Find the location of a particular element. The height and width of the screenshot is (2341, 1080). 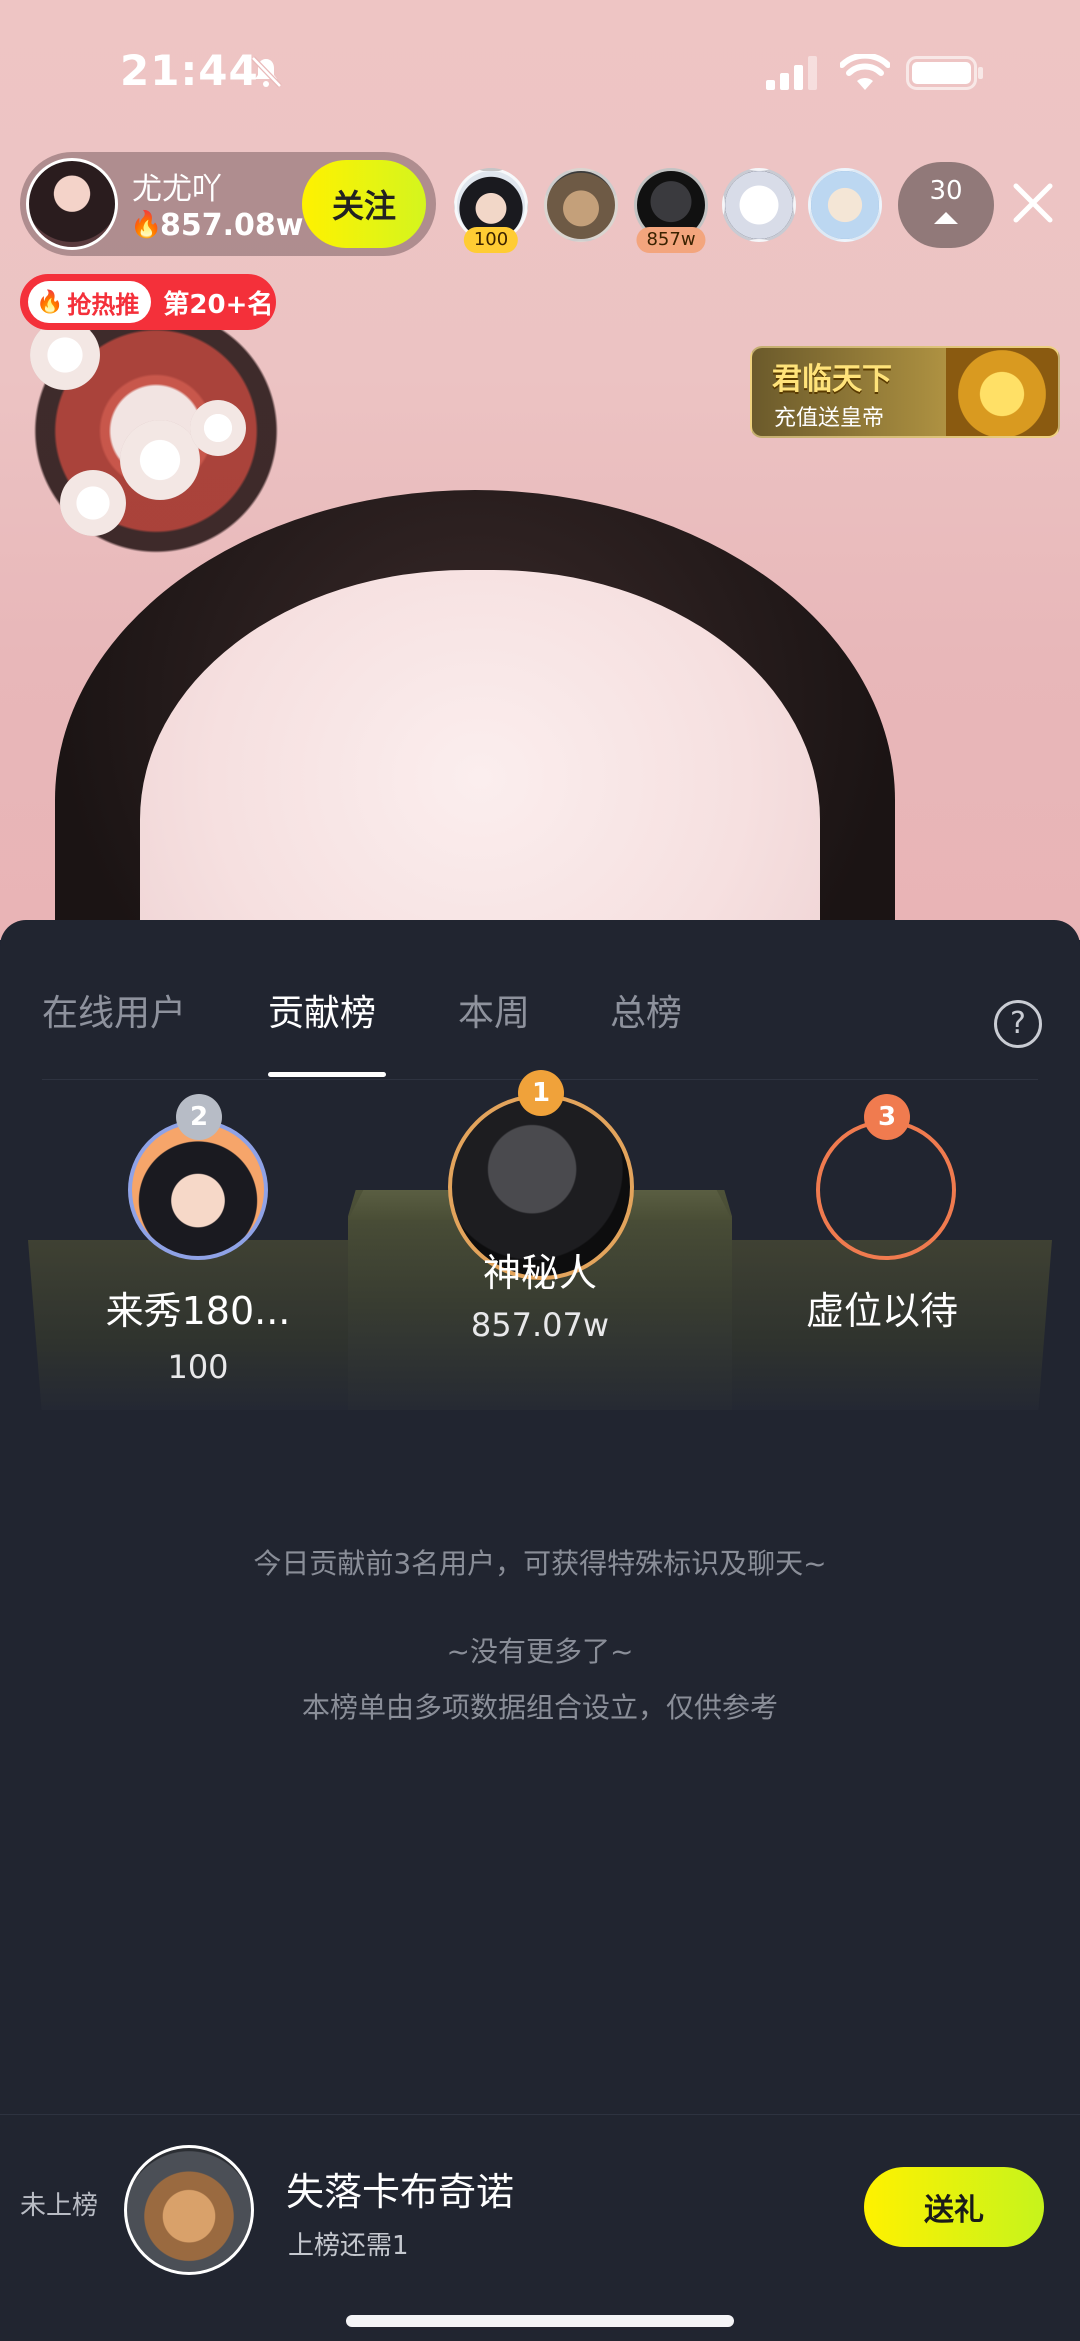

disclaimer-note: 本榜单由多项数据组合设立，仅供参考 is located at coordinates (539, 1707).